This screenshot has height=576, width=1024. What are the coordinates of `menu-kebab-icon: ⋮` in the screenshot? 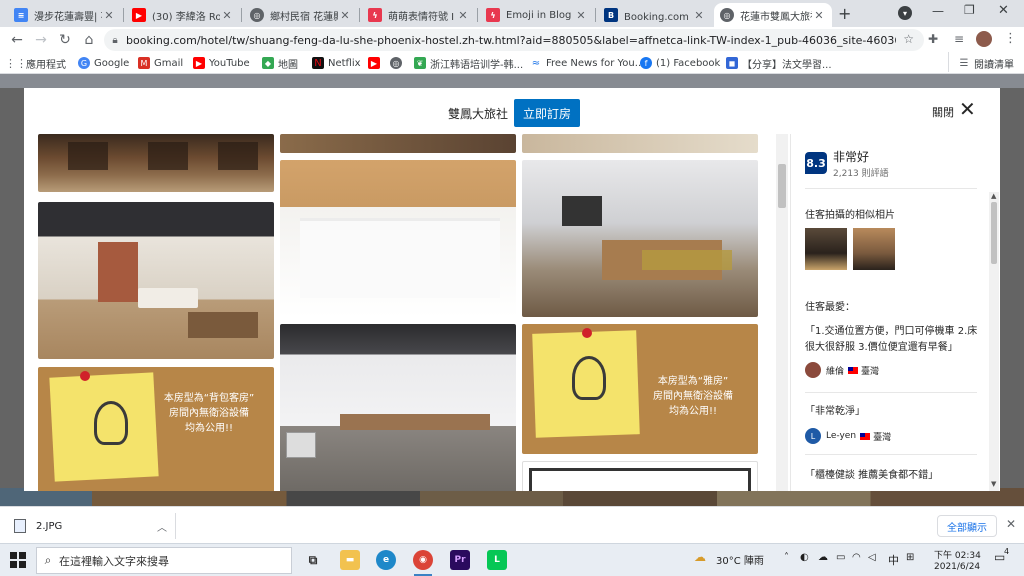 It's located at (1010, 38).